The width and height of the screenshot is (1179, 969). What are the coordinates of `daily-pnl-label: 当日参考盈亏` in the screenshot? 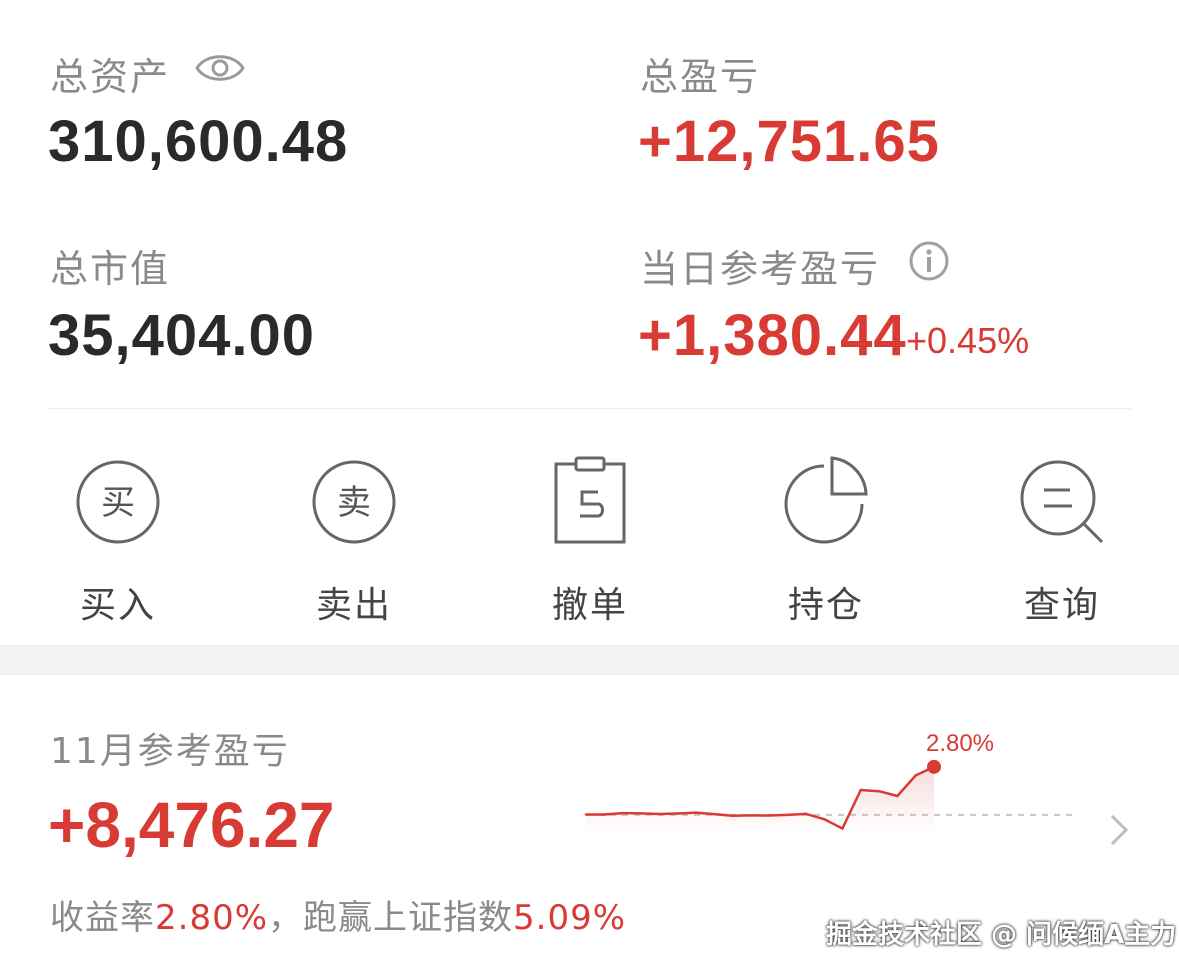 It's located at (760, 269).